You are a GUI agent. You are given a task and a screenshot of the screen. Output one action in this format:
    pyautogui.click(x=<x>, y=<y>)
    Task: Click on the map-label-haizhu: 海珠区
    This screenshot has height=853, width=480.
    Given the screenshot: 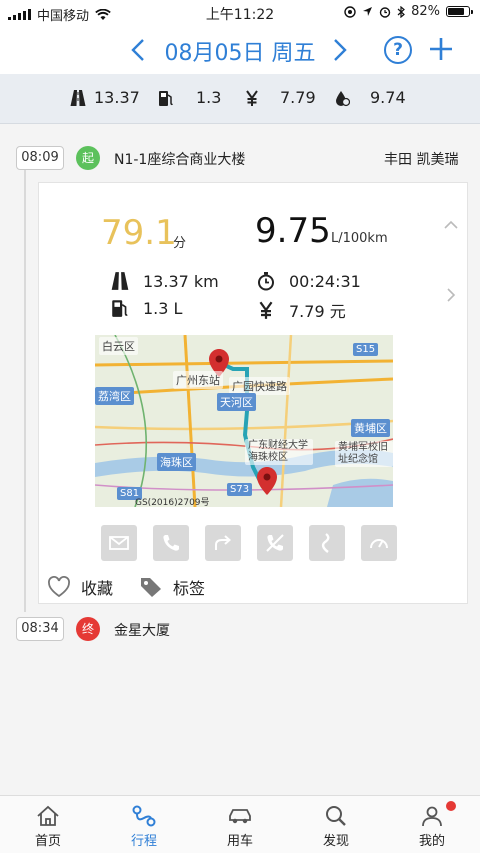 What is the action you would take?
    pyautogui.click(x=176, y=462)
    